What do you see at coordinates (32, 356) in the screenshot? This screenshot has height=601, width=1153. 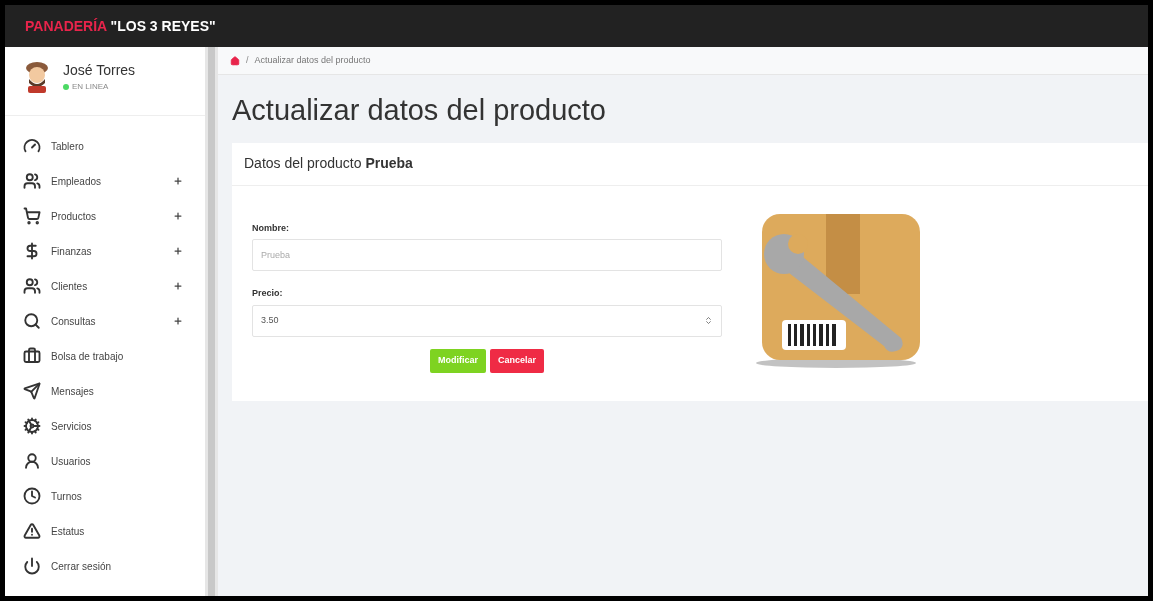 I see `briefcase-icon` at bounding box center [32, 356].